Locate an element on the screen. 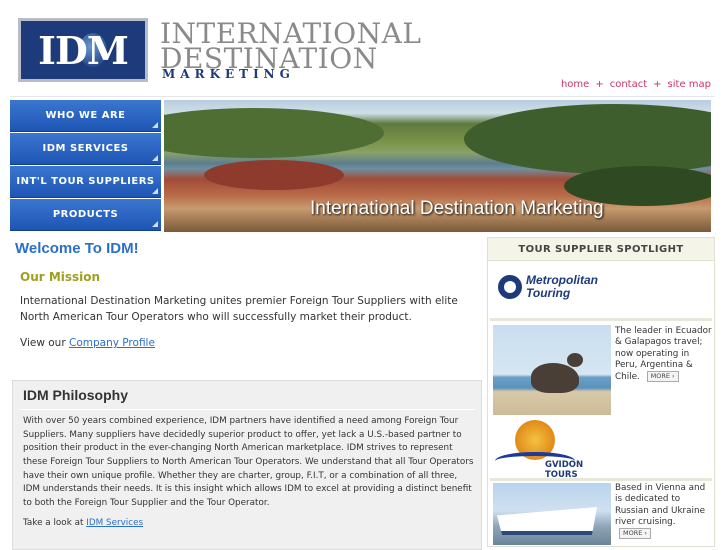  idm-logo: IDM is located at coordinates (83, 50).